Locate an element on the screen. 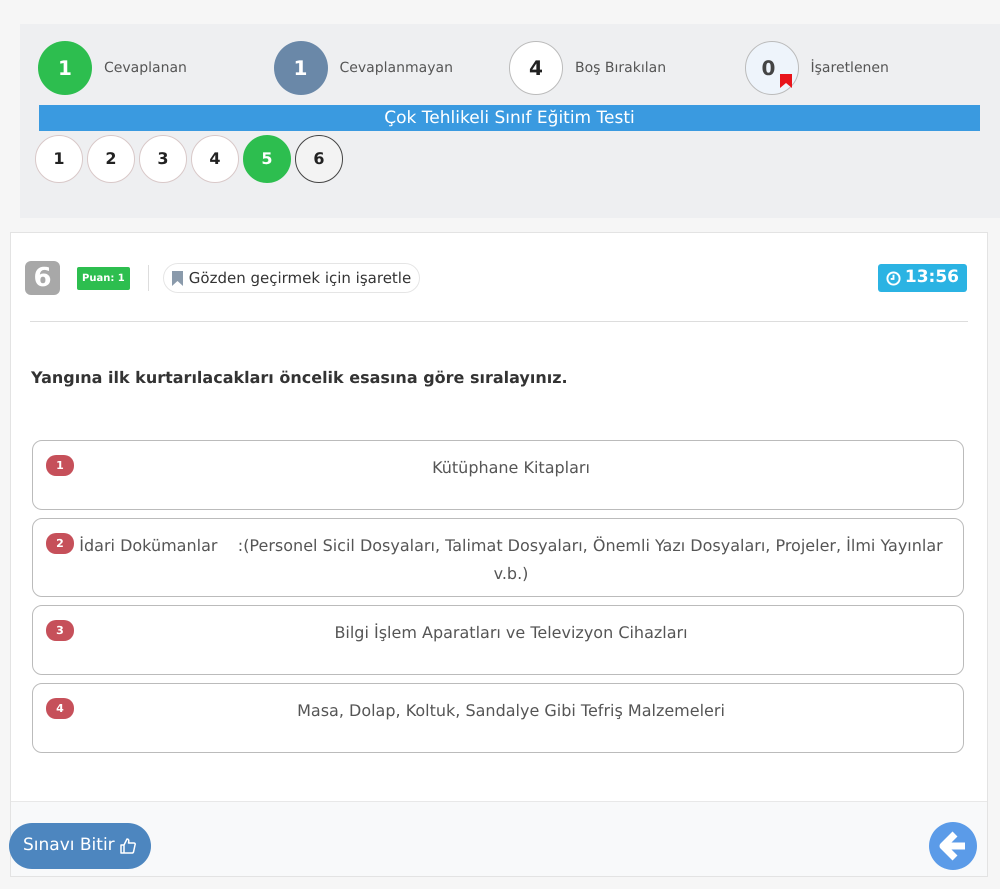 The image size is (1000, 889). question-number-button: 2 is located at coordinates (111, 159).